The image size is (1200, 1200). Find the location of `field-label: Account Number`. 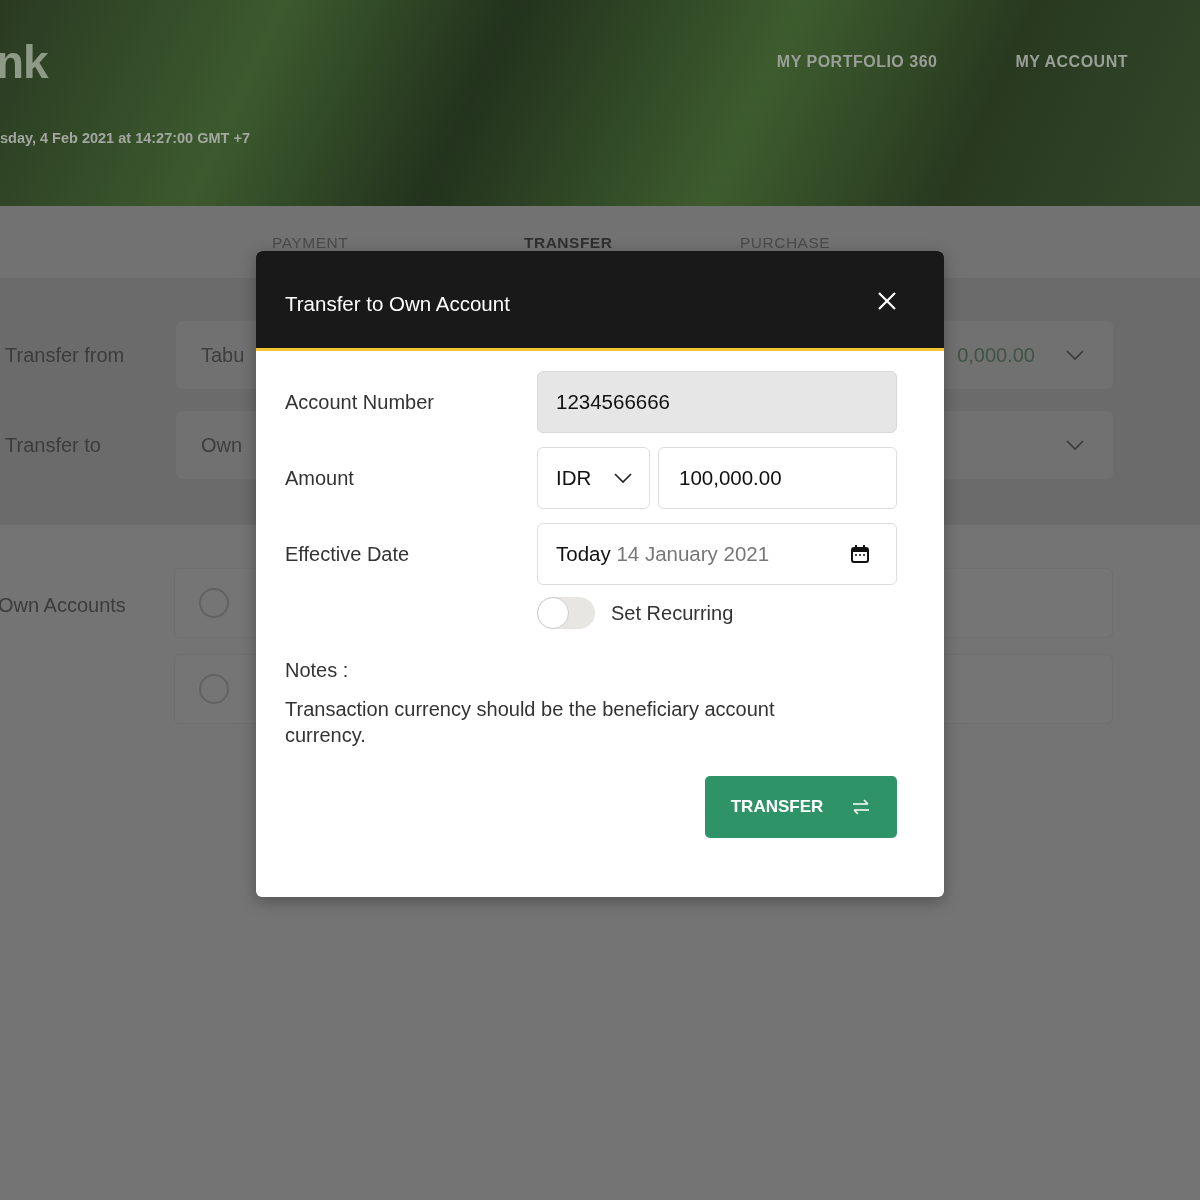

field-label: Account Number is located at coordinates (360, 402).